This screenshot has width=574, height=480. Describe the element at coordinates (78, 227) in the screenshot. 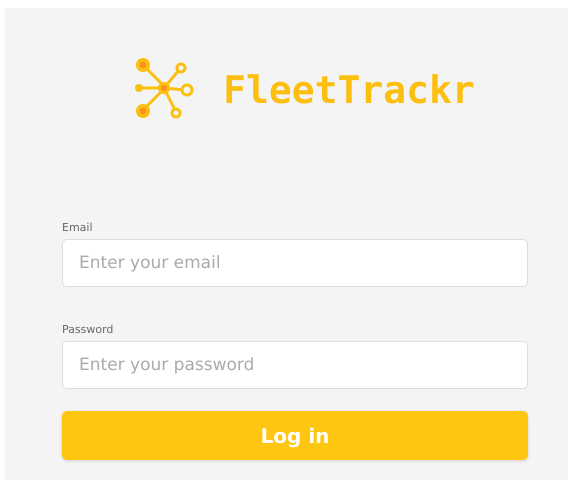

I see `field-label: Email` at that location.